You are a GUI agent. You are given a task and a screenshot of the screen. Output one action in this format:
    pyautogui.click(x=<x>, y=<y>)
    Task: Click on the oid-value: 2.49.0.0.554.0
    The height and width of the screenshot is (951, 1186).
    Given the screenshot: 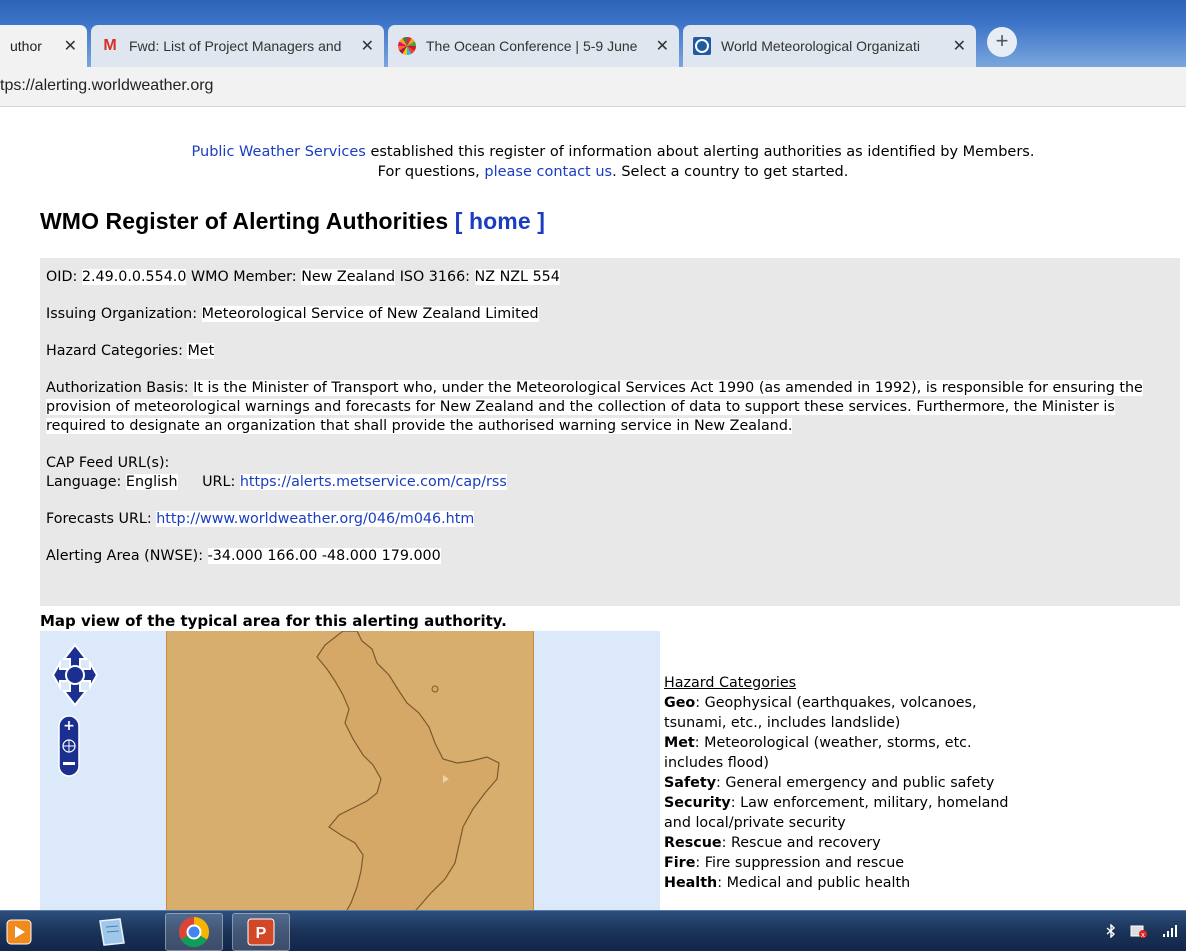 What is the action you would take?
    pyautogui.click(x=134, y=277)
    